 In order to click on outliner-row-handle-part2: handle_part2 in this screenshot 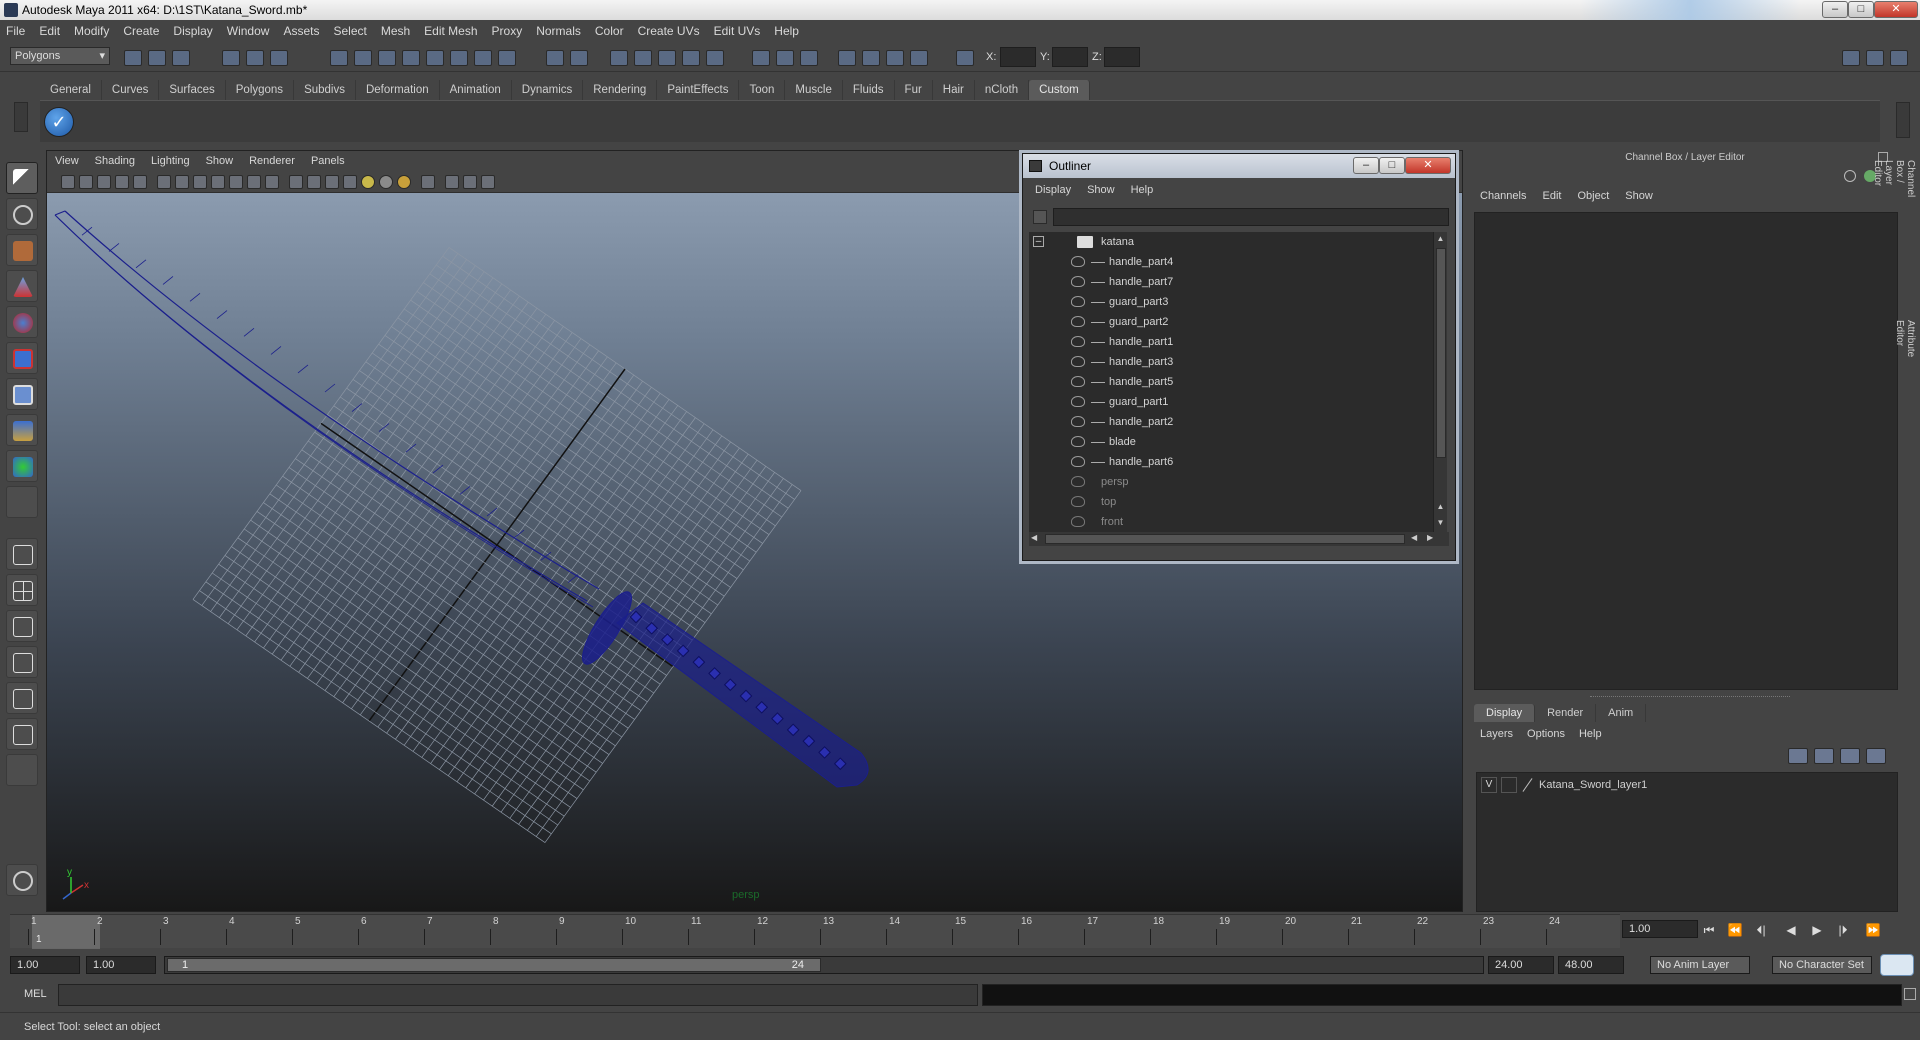, I will do `click(1234, 422)`.